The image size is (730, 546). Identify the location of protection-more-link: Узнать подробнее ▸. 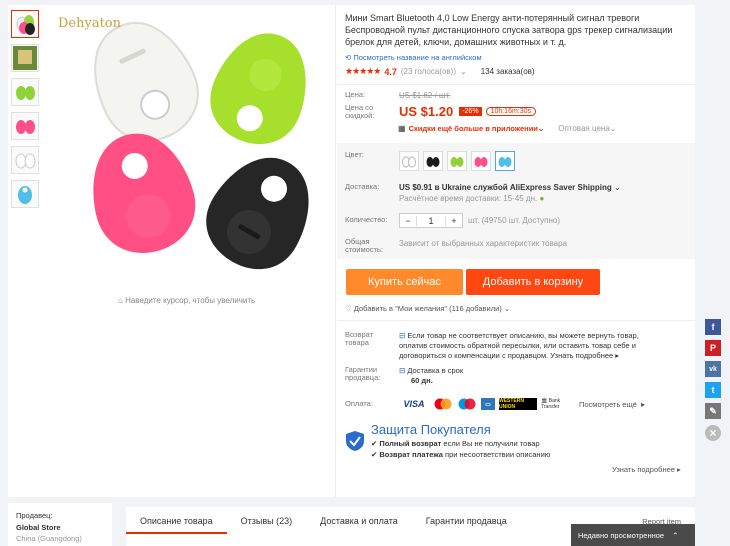
(646, 469).